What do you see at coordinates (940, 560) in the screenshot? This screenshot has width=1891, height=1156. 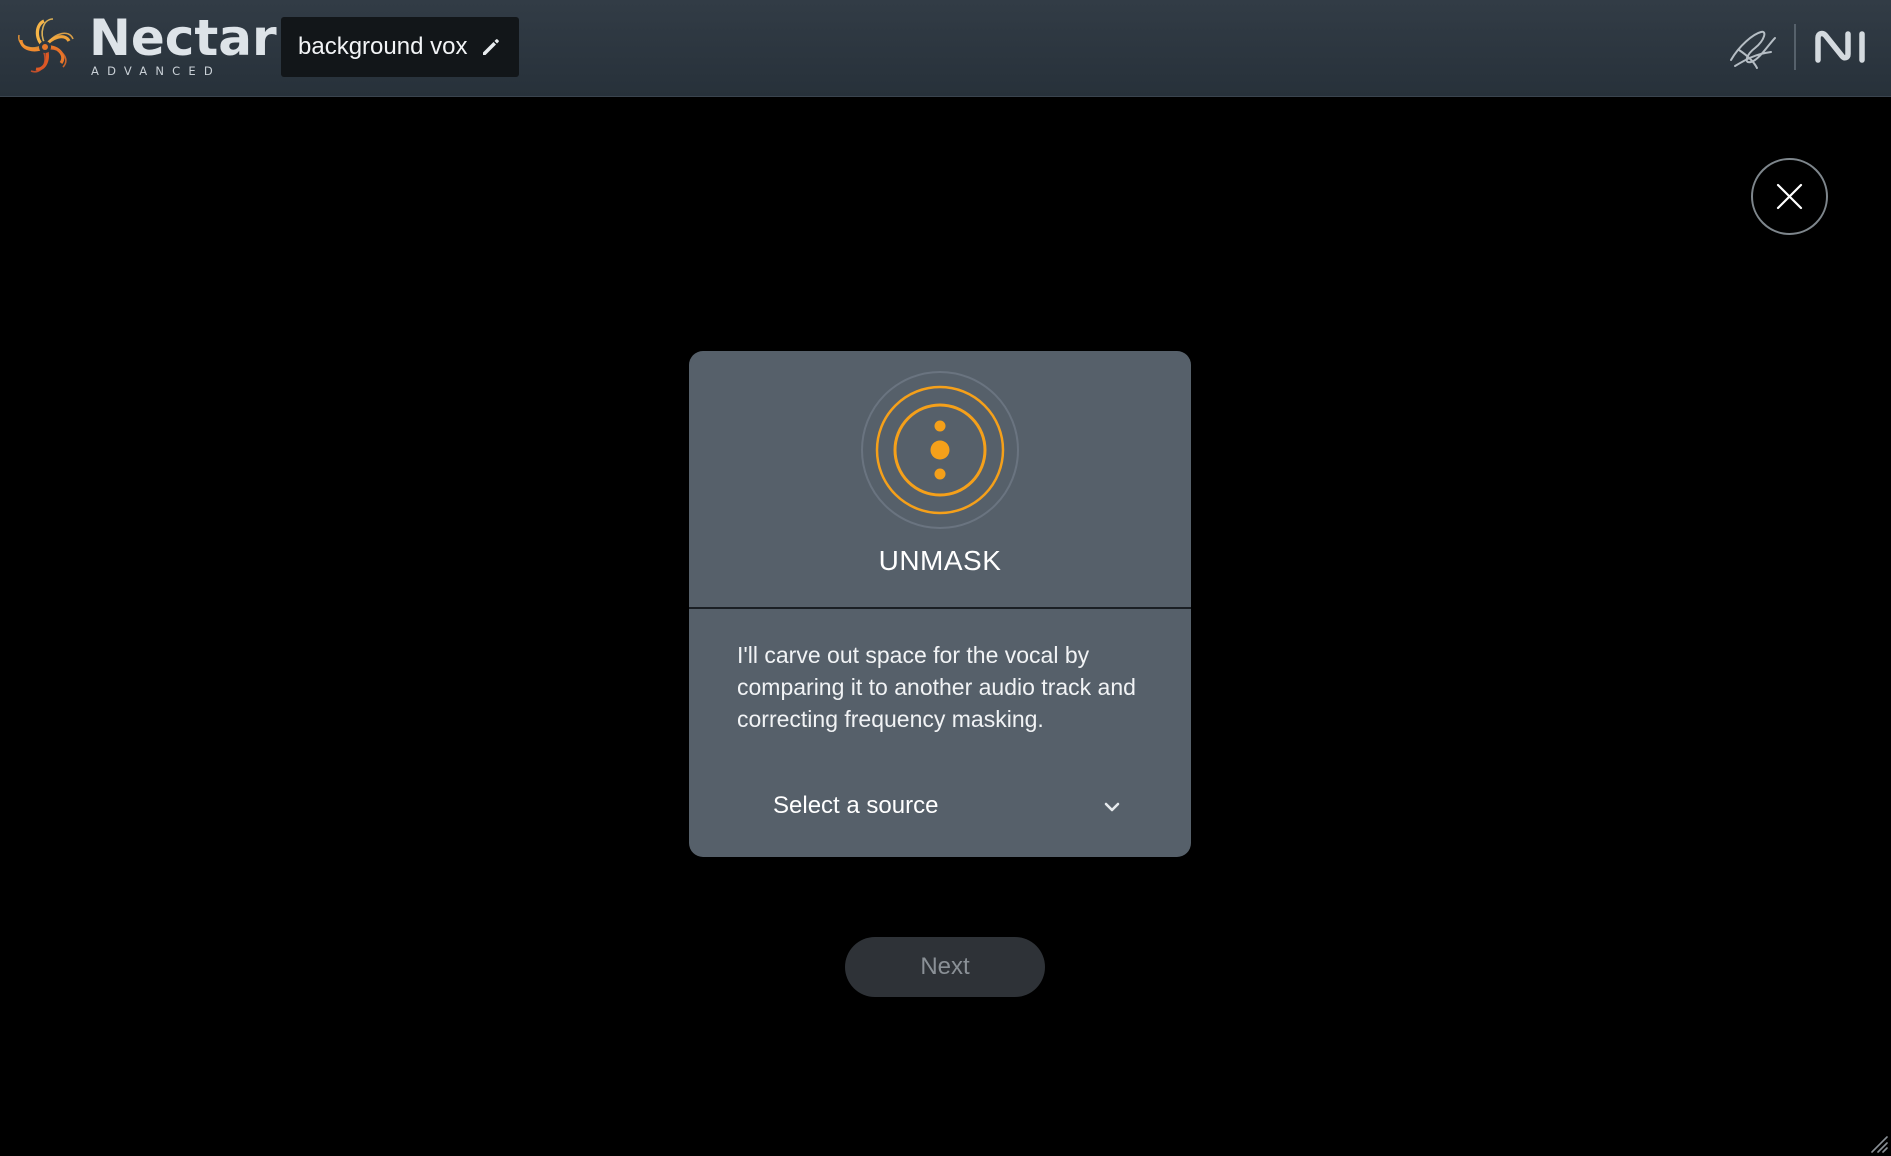 I see `card-title: UNMASK` at bounding box center [940, 560].